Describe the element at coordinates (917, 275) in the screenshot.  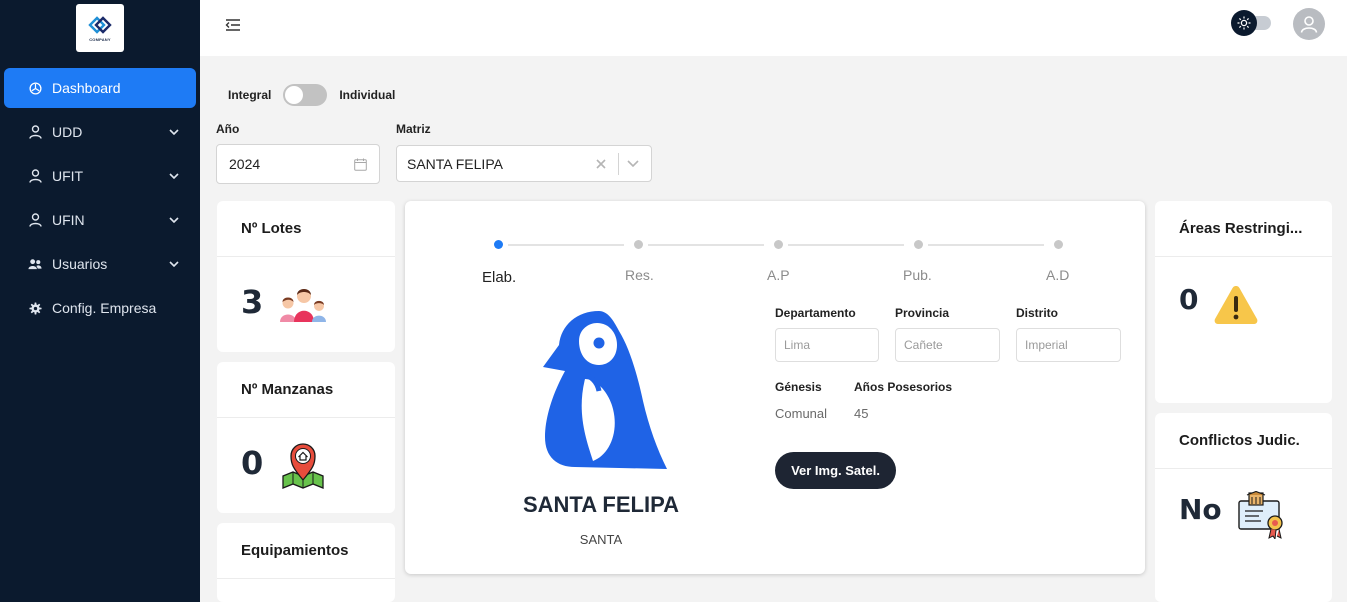
I see `step-label-pub: Pub.` at that location.